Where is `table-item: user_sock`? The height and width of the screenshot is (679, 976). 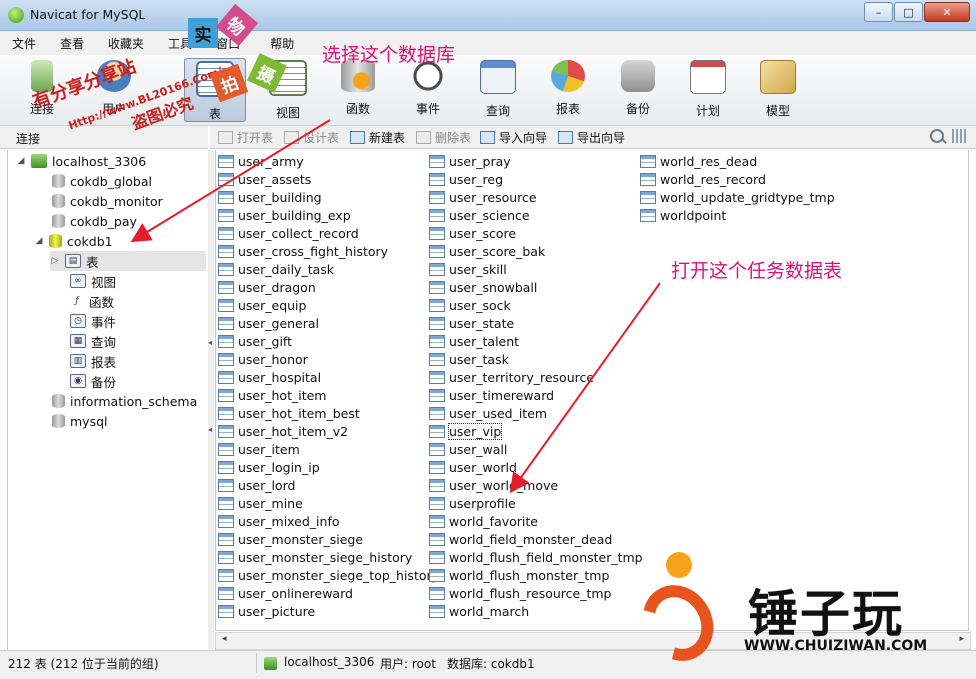
table-item: user_sock is located at coordinates (536, 305).